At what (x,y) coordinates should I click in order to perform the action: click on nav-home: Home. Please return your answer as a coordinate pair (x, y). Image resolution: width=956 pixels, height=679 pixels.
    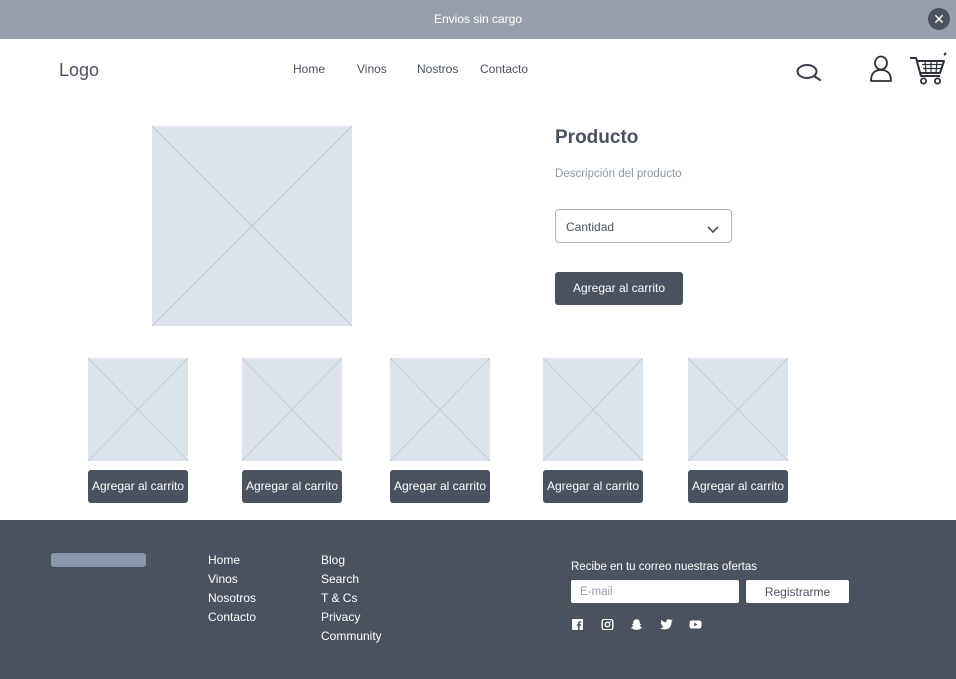
    Looking at the image, I should click on (309, 69).